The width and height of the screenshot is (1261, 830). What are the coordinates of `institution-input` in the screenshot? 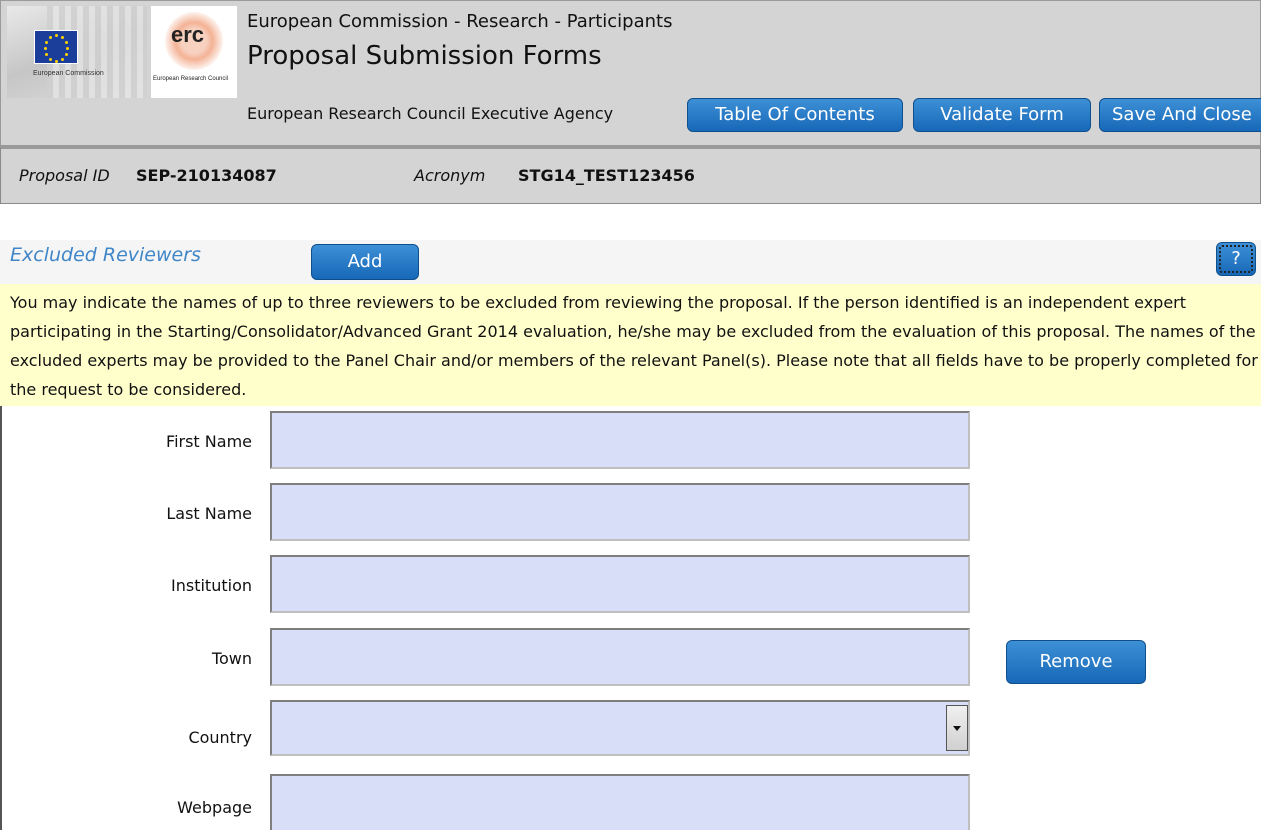 It's located at (620, 584).